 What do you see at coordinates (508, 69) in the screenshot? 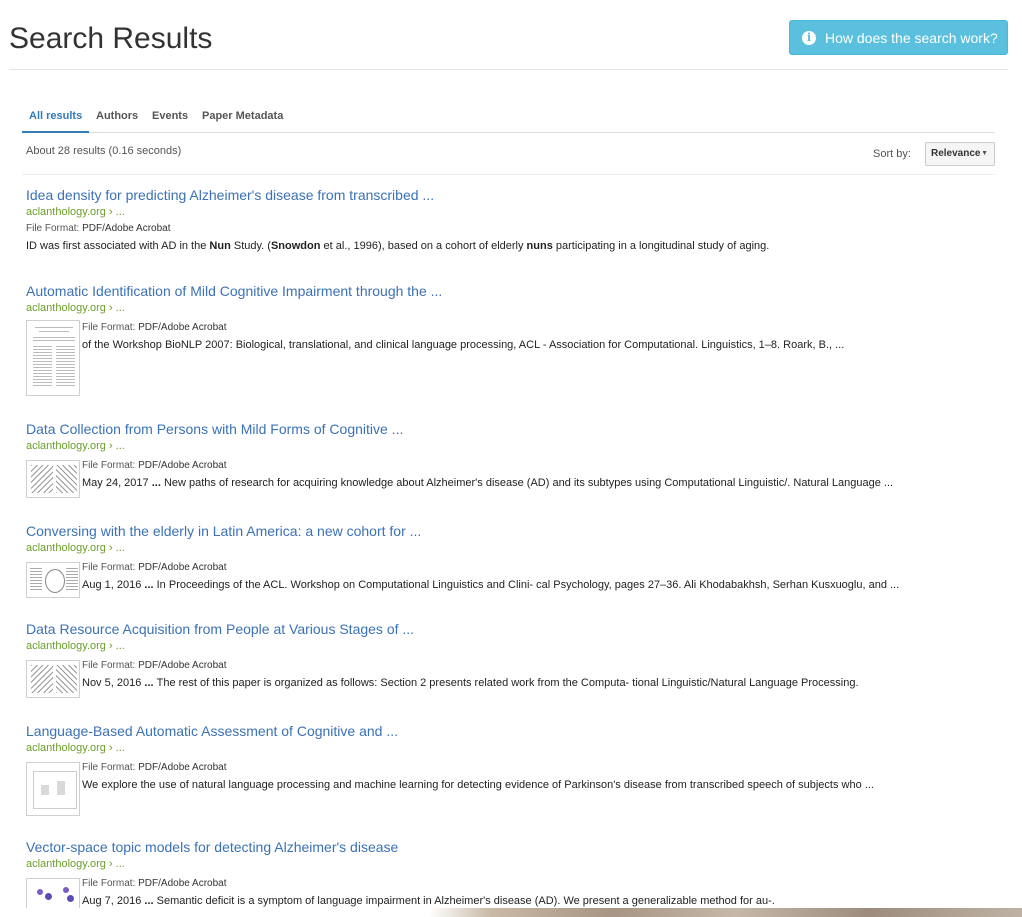
I see `header-divider` at bounding box center [508, 69].